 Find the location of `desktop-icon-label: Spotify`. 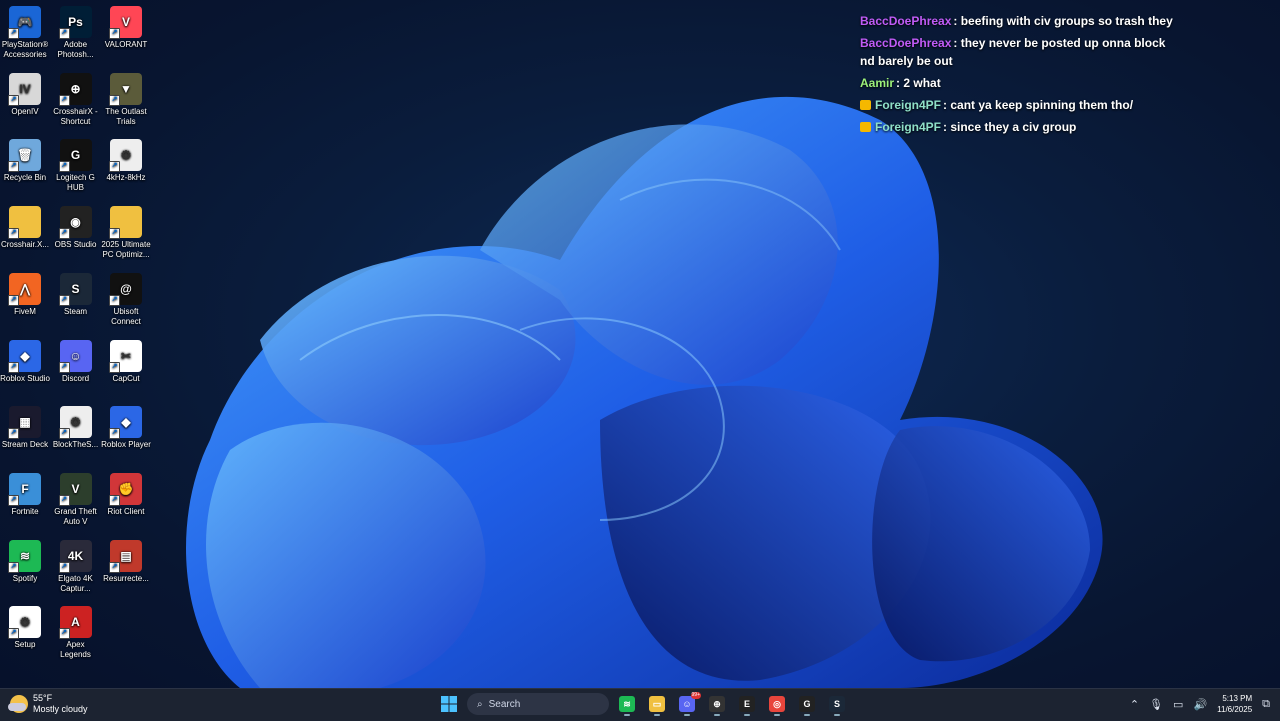

desktop-icon-label: Spotify is located at coordinates (25, 578).